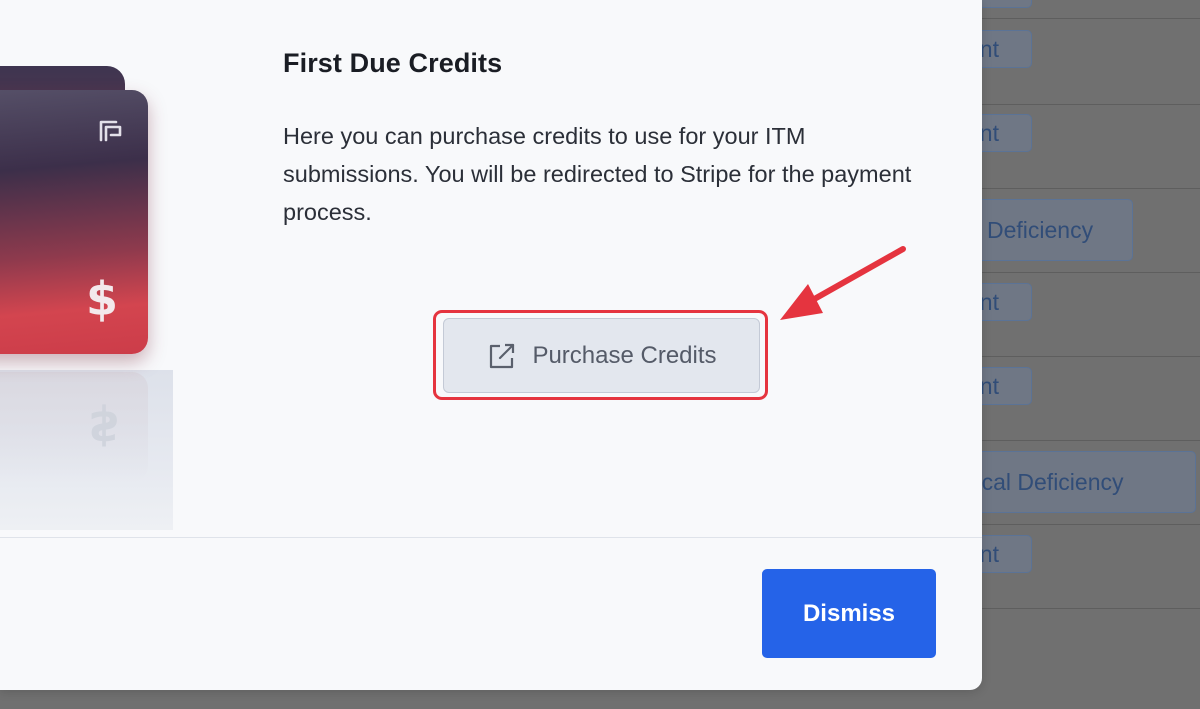 The height and width of the screenshot is (709, 1200). What do you see at coordinates (1079, 482) in the screenshot?
I see `background-badge: itical Deficiency` at bounding box center [1079, 482].